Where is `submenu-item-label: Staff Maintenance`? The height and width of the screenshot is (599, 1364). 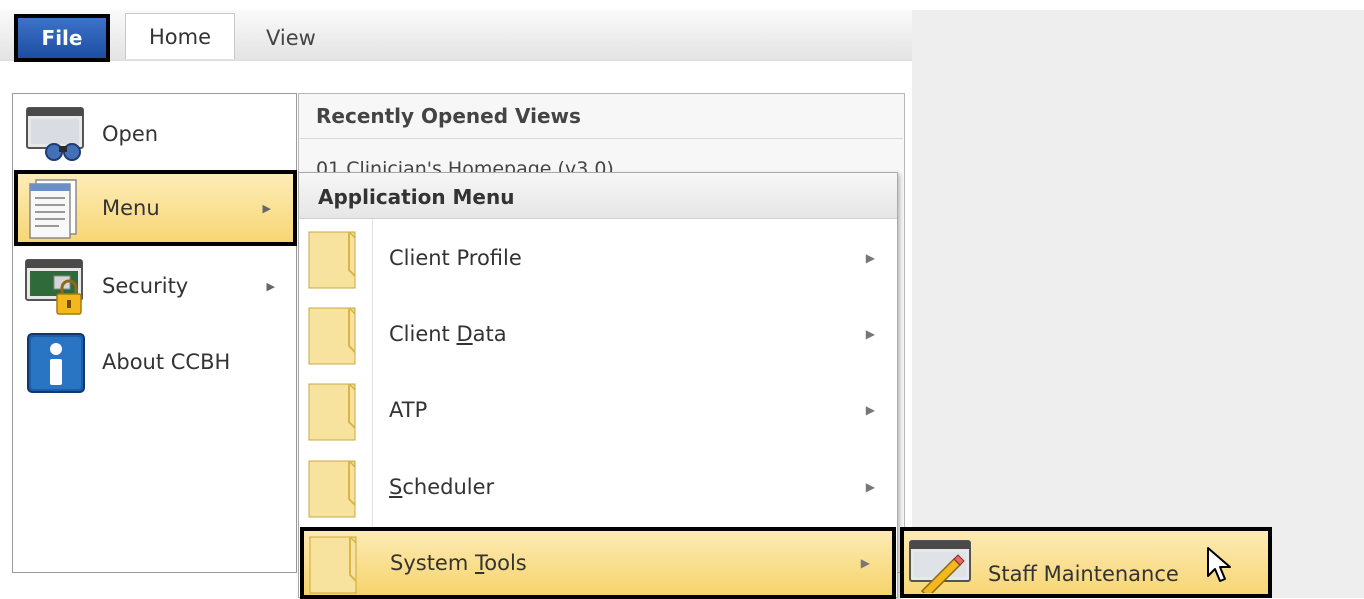
submenu-item-label: Staff Maintenance is located at coordinates (1083, 573).